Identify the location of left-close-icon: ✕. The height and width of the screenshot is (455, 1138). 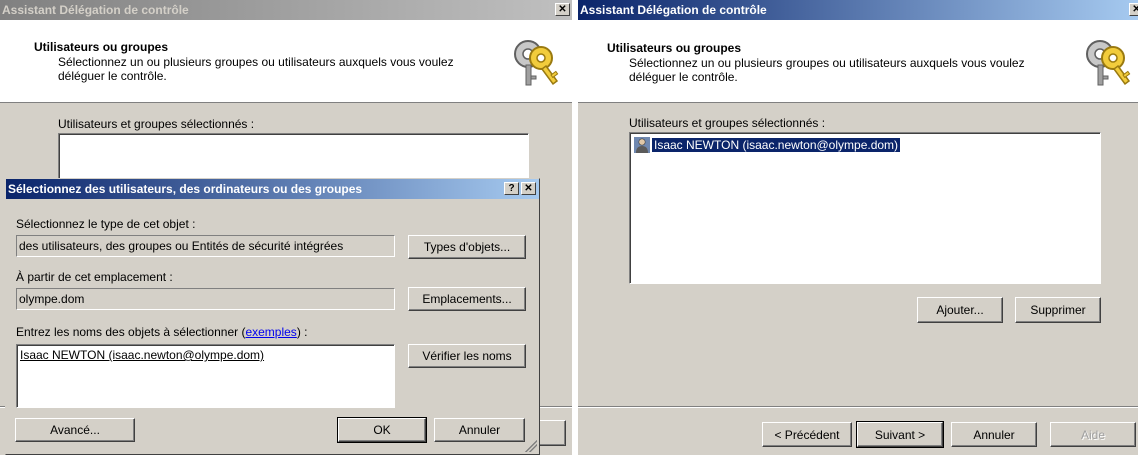
(562, 9).